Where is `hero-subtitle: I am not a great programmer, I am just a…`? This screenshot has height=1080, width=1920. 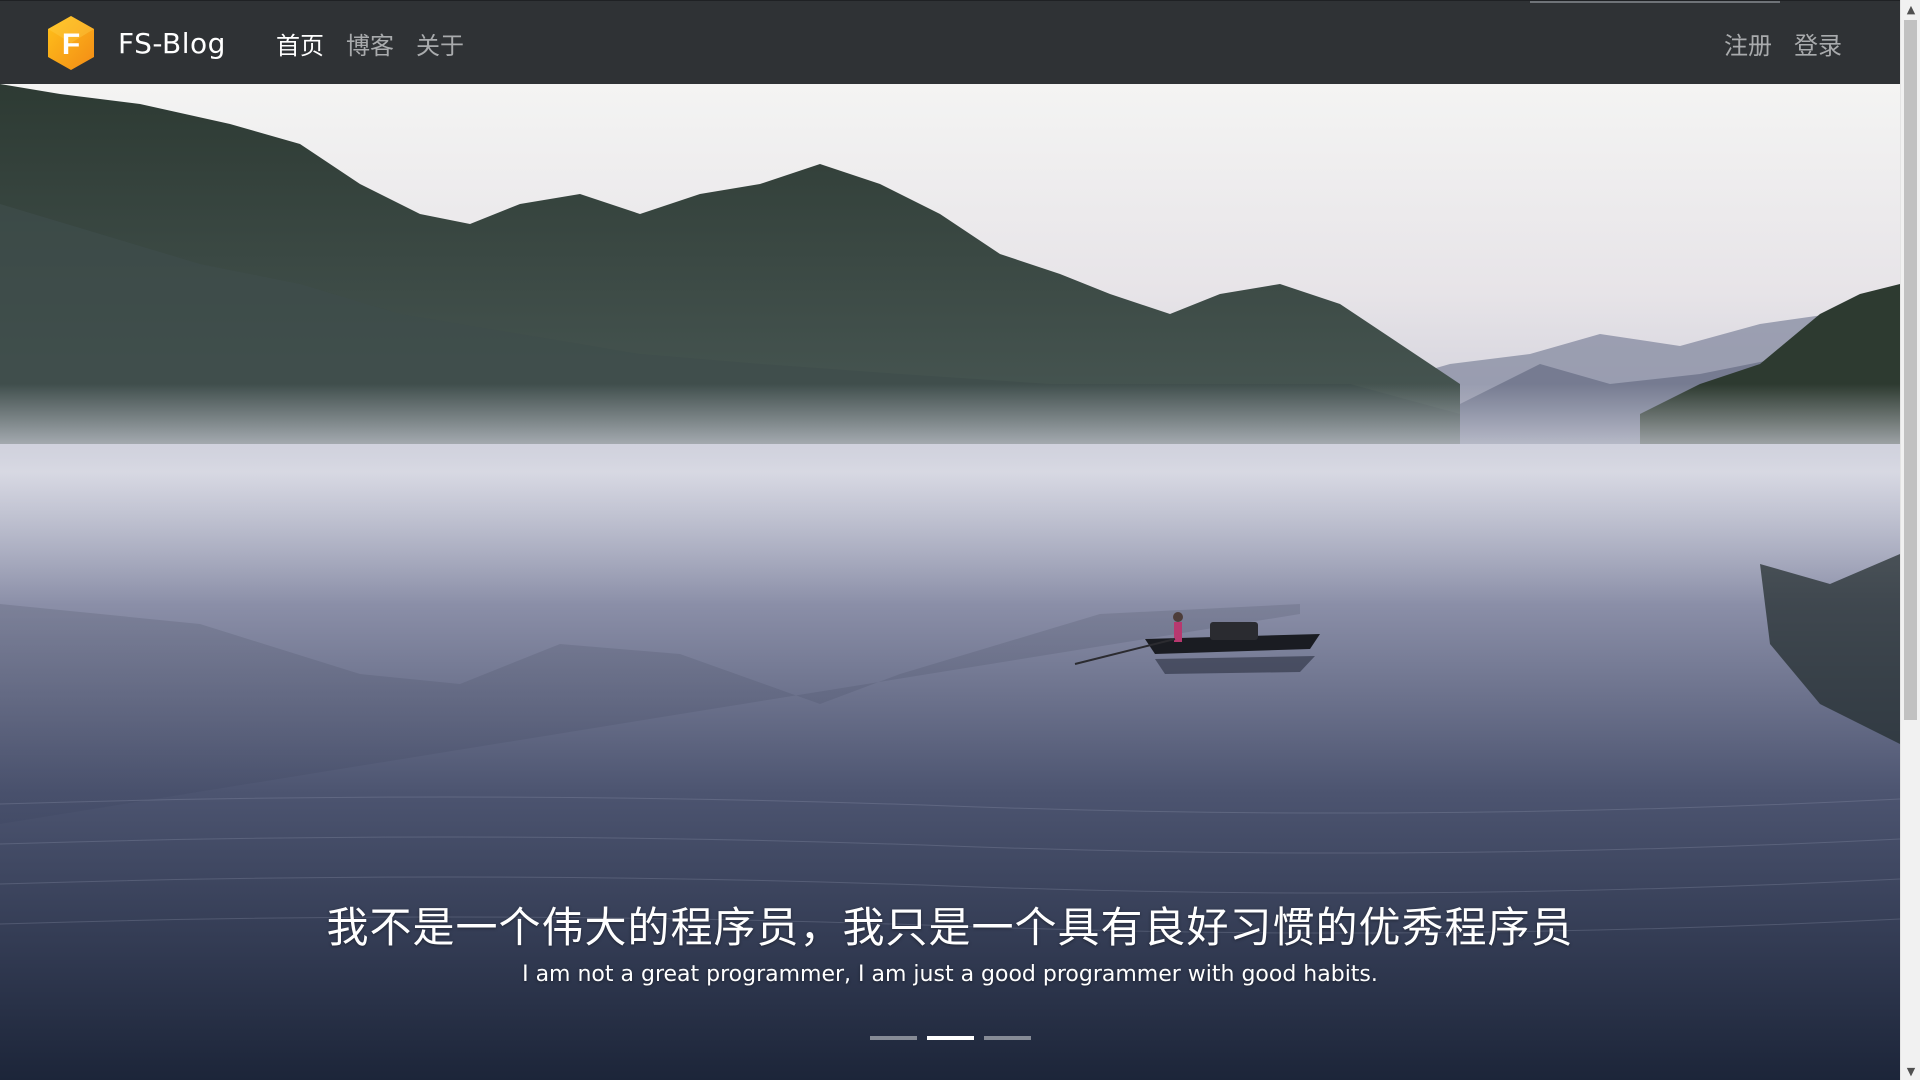
hero-subtitle: I am not a great programmer, I am just a… is located at coordinates (950, 974).